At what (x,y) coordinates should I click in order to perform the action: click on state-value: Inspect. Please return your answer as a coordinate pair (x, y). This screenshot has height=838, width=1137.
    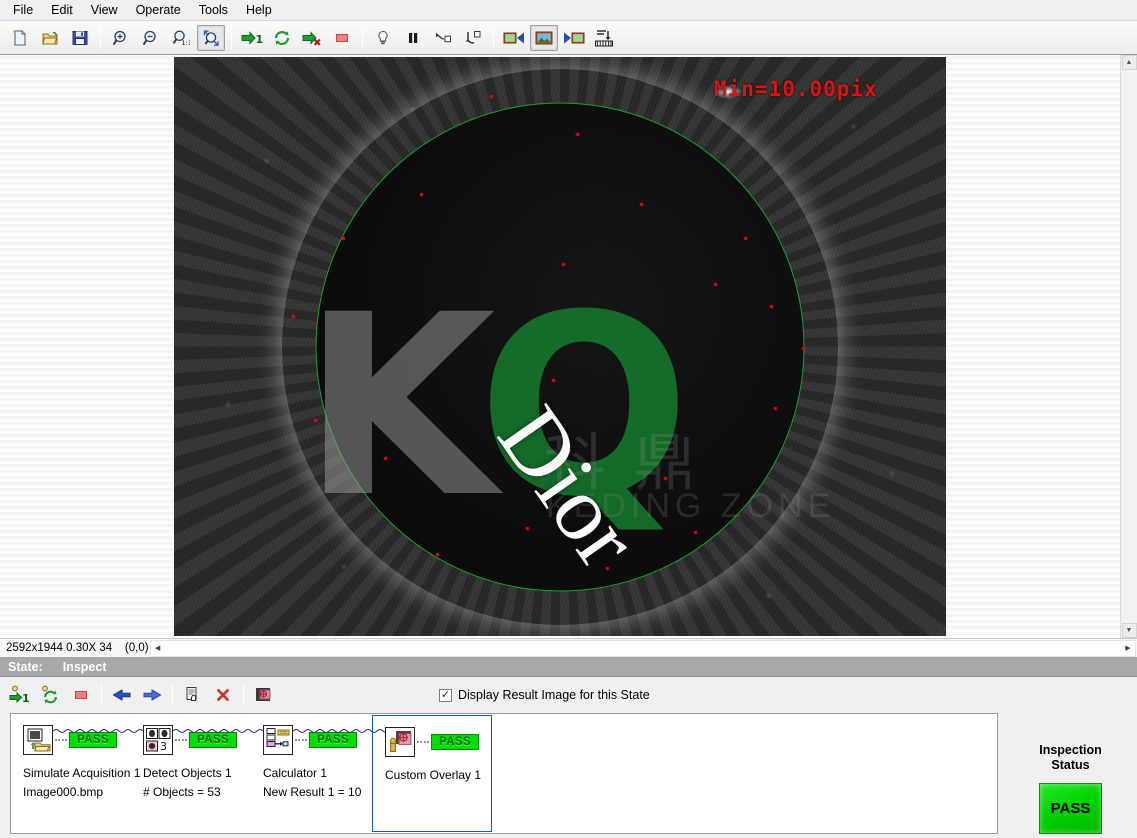
    Looking at the image, I should click on (75, 667).